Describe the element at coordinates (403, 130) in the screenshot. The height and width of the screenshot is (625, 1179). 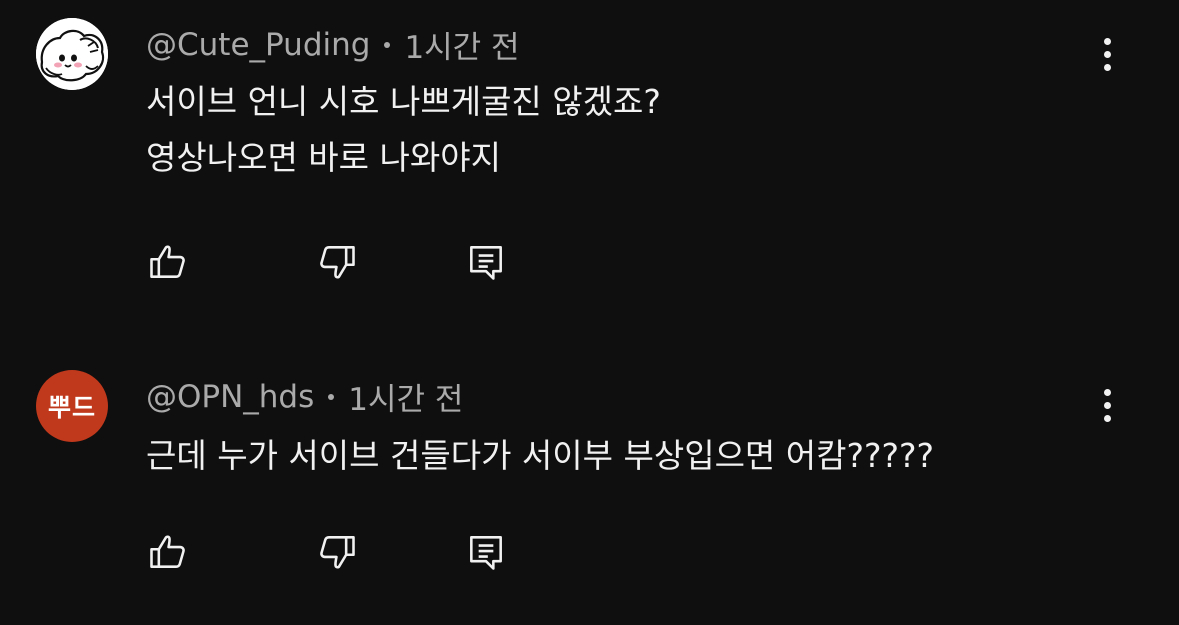
I see `comment-text: 서이브 언니 시호 나쁘게굴진 않겠죠? 영상나오면 바로 나와야지` at that location.